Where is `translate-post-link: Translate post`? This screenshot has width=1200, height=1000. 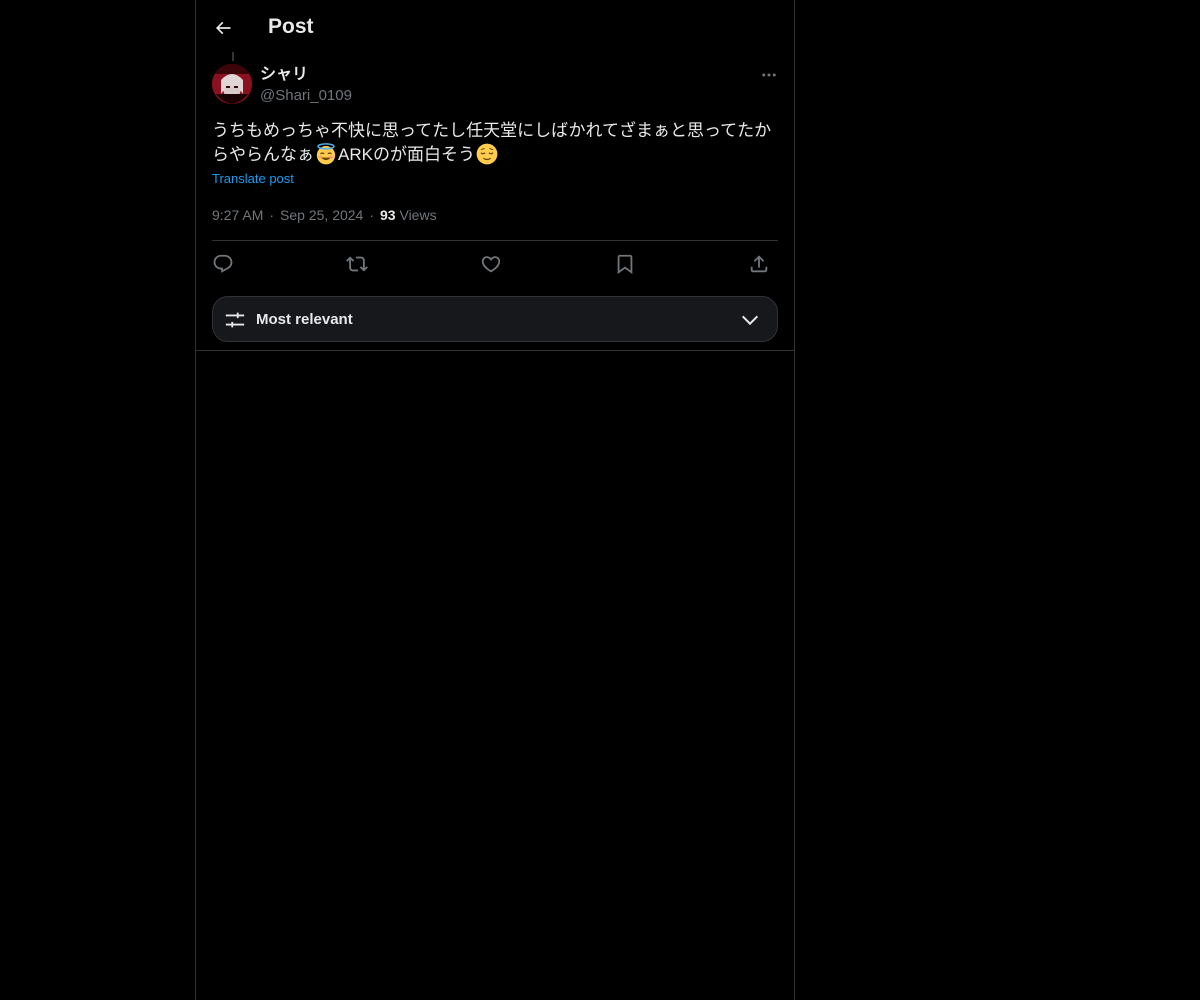
translate-post-link: Translate post is located at coordinates (253, 179).